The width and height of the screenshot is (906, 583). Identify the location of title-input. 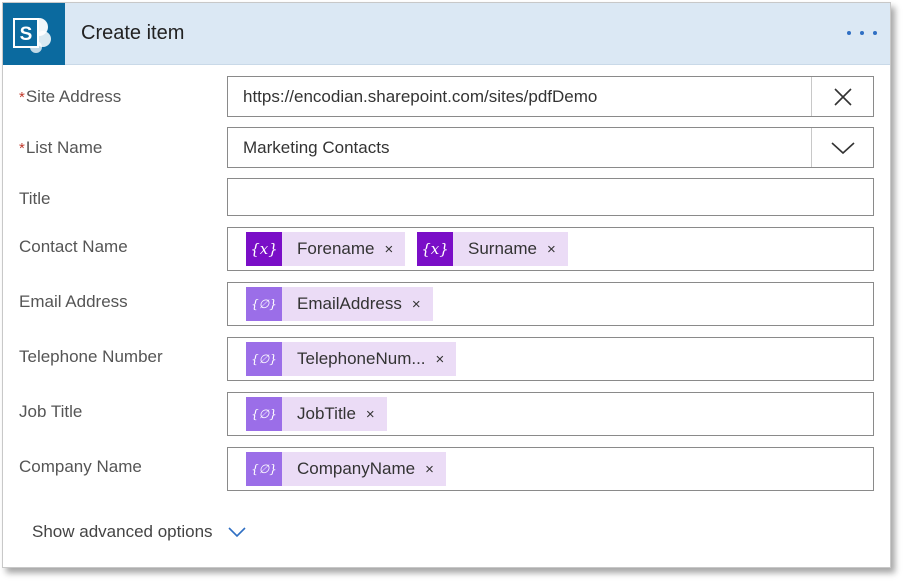
(550, 197).